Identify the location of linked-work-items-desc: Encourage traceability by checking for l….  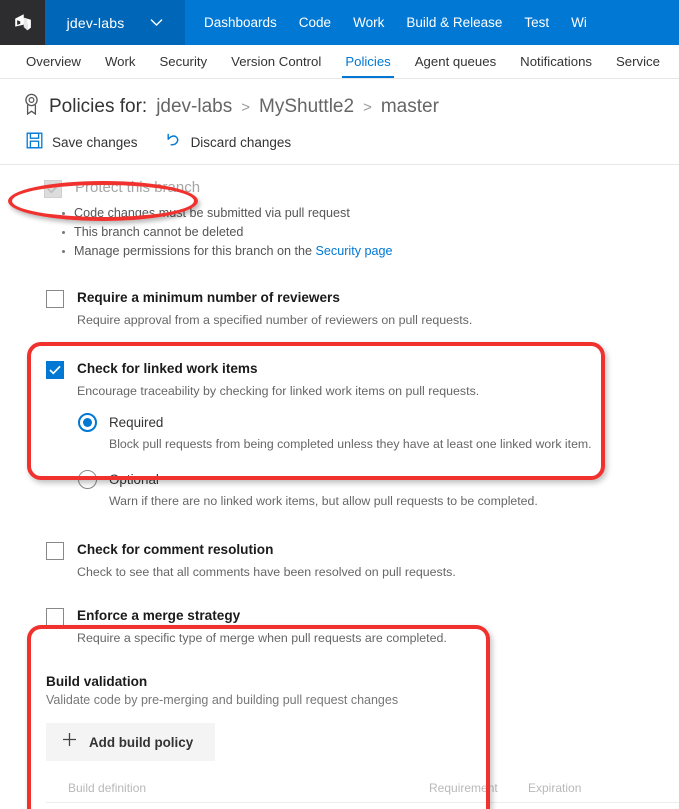
(278, 391).